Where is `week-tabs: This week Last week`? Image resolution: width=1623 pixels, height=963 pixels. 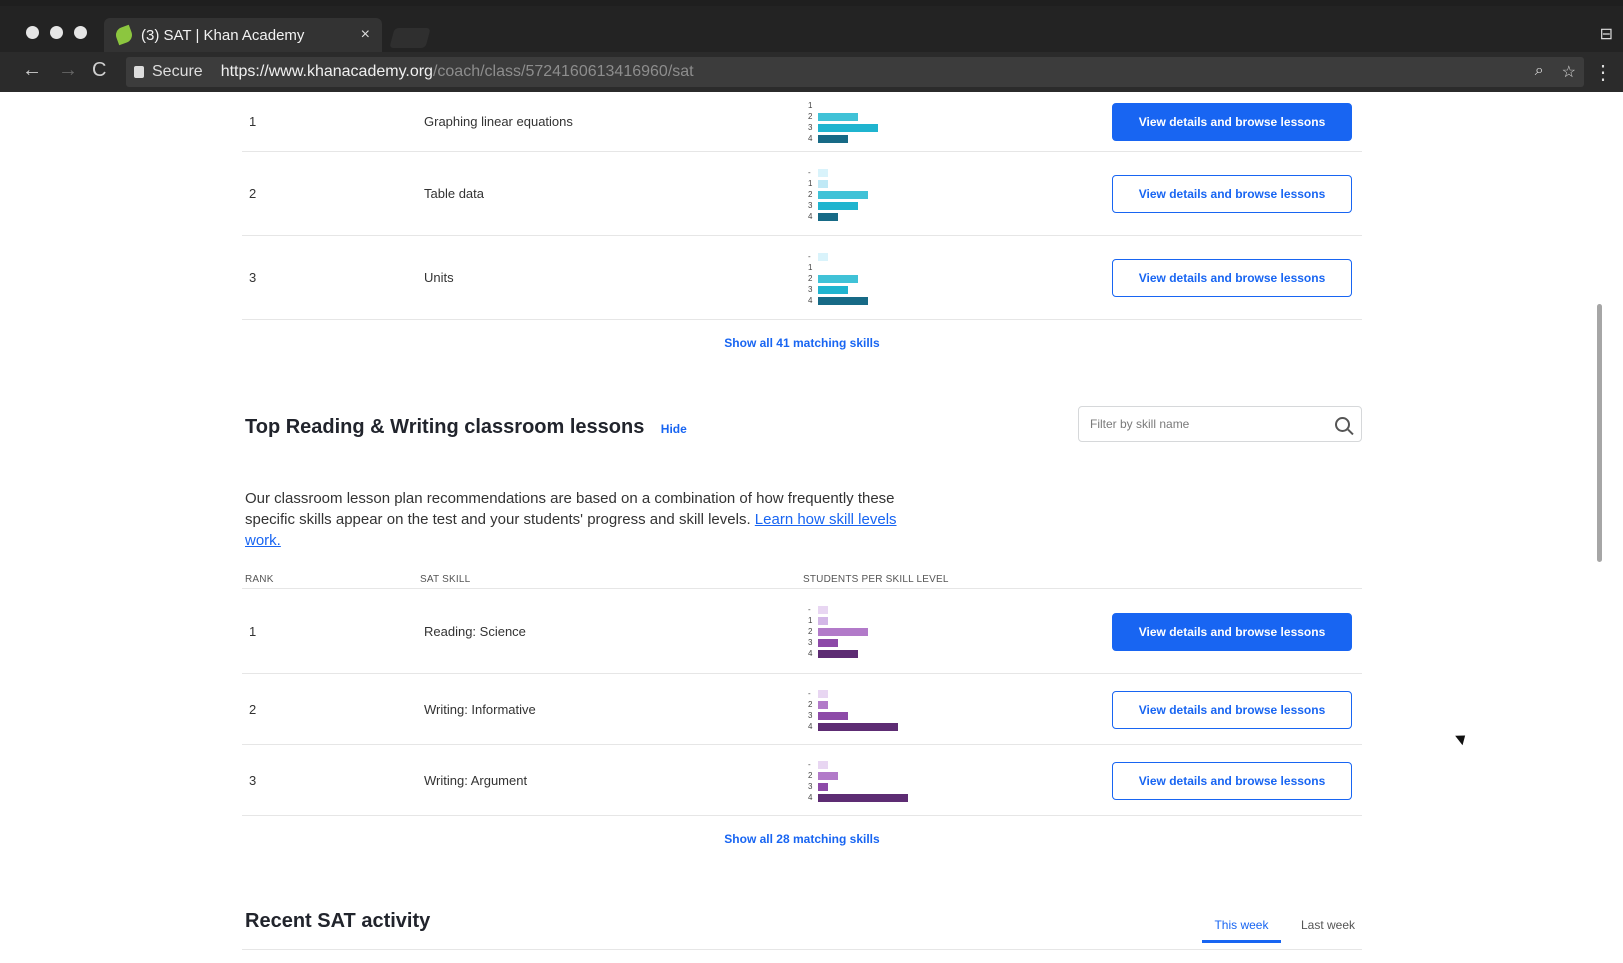 week-tabs: This week Last week is located at coordinates (1278, 930).